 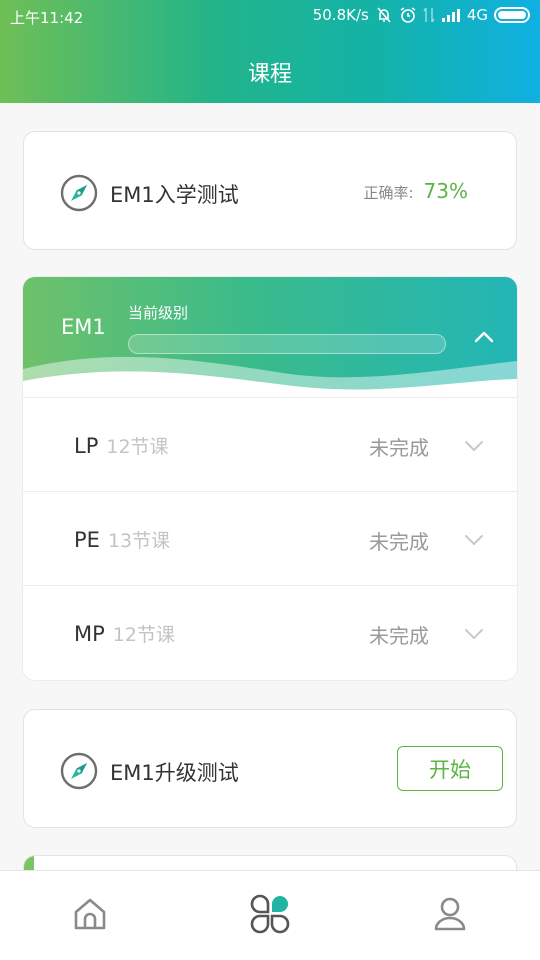 What do you see at coordinates (87, 540) in the screenshot?
I see `lesson-code: PE` at bounding box center [87, 540].